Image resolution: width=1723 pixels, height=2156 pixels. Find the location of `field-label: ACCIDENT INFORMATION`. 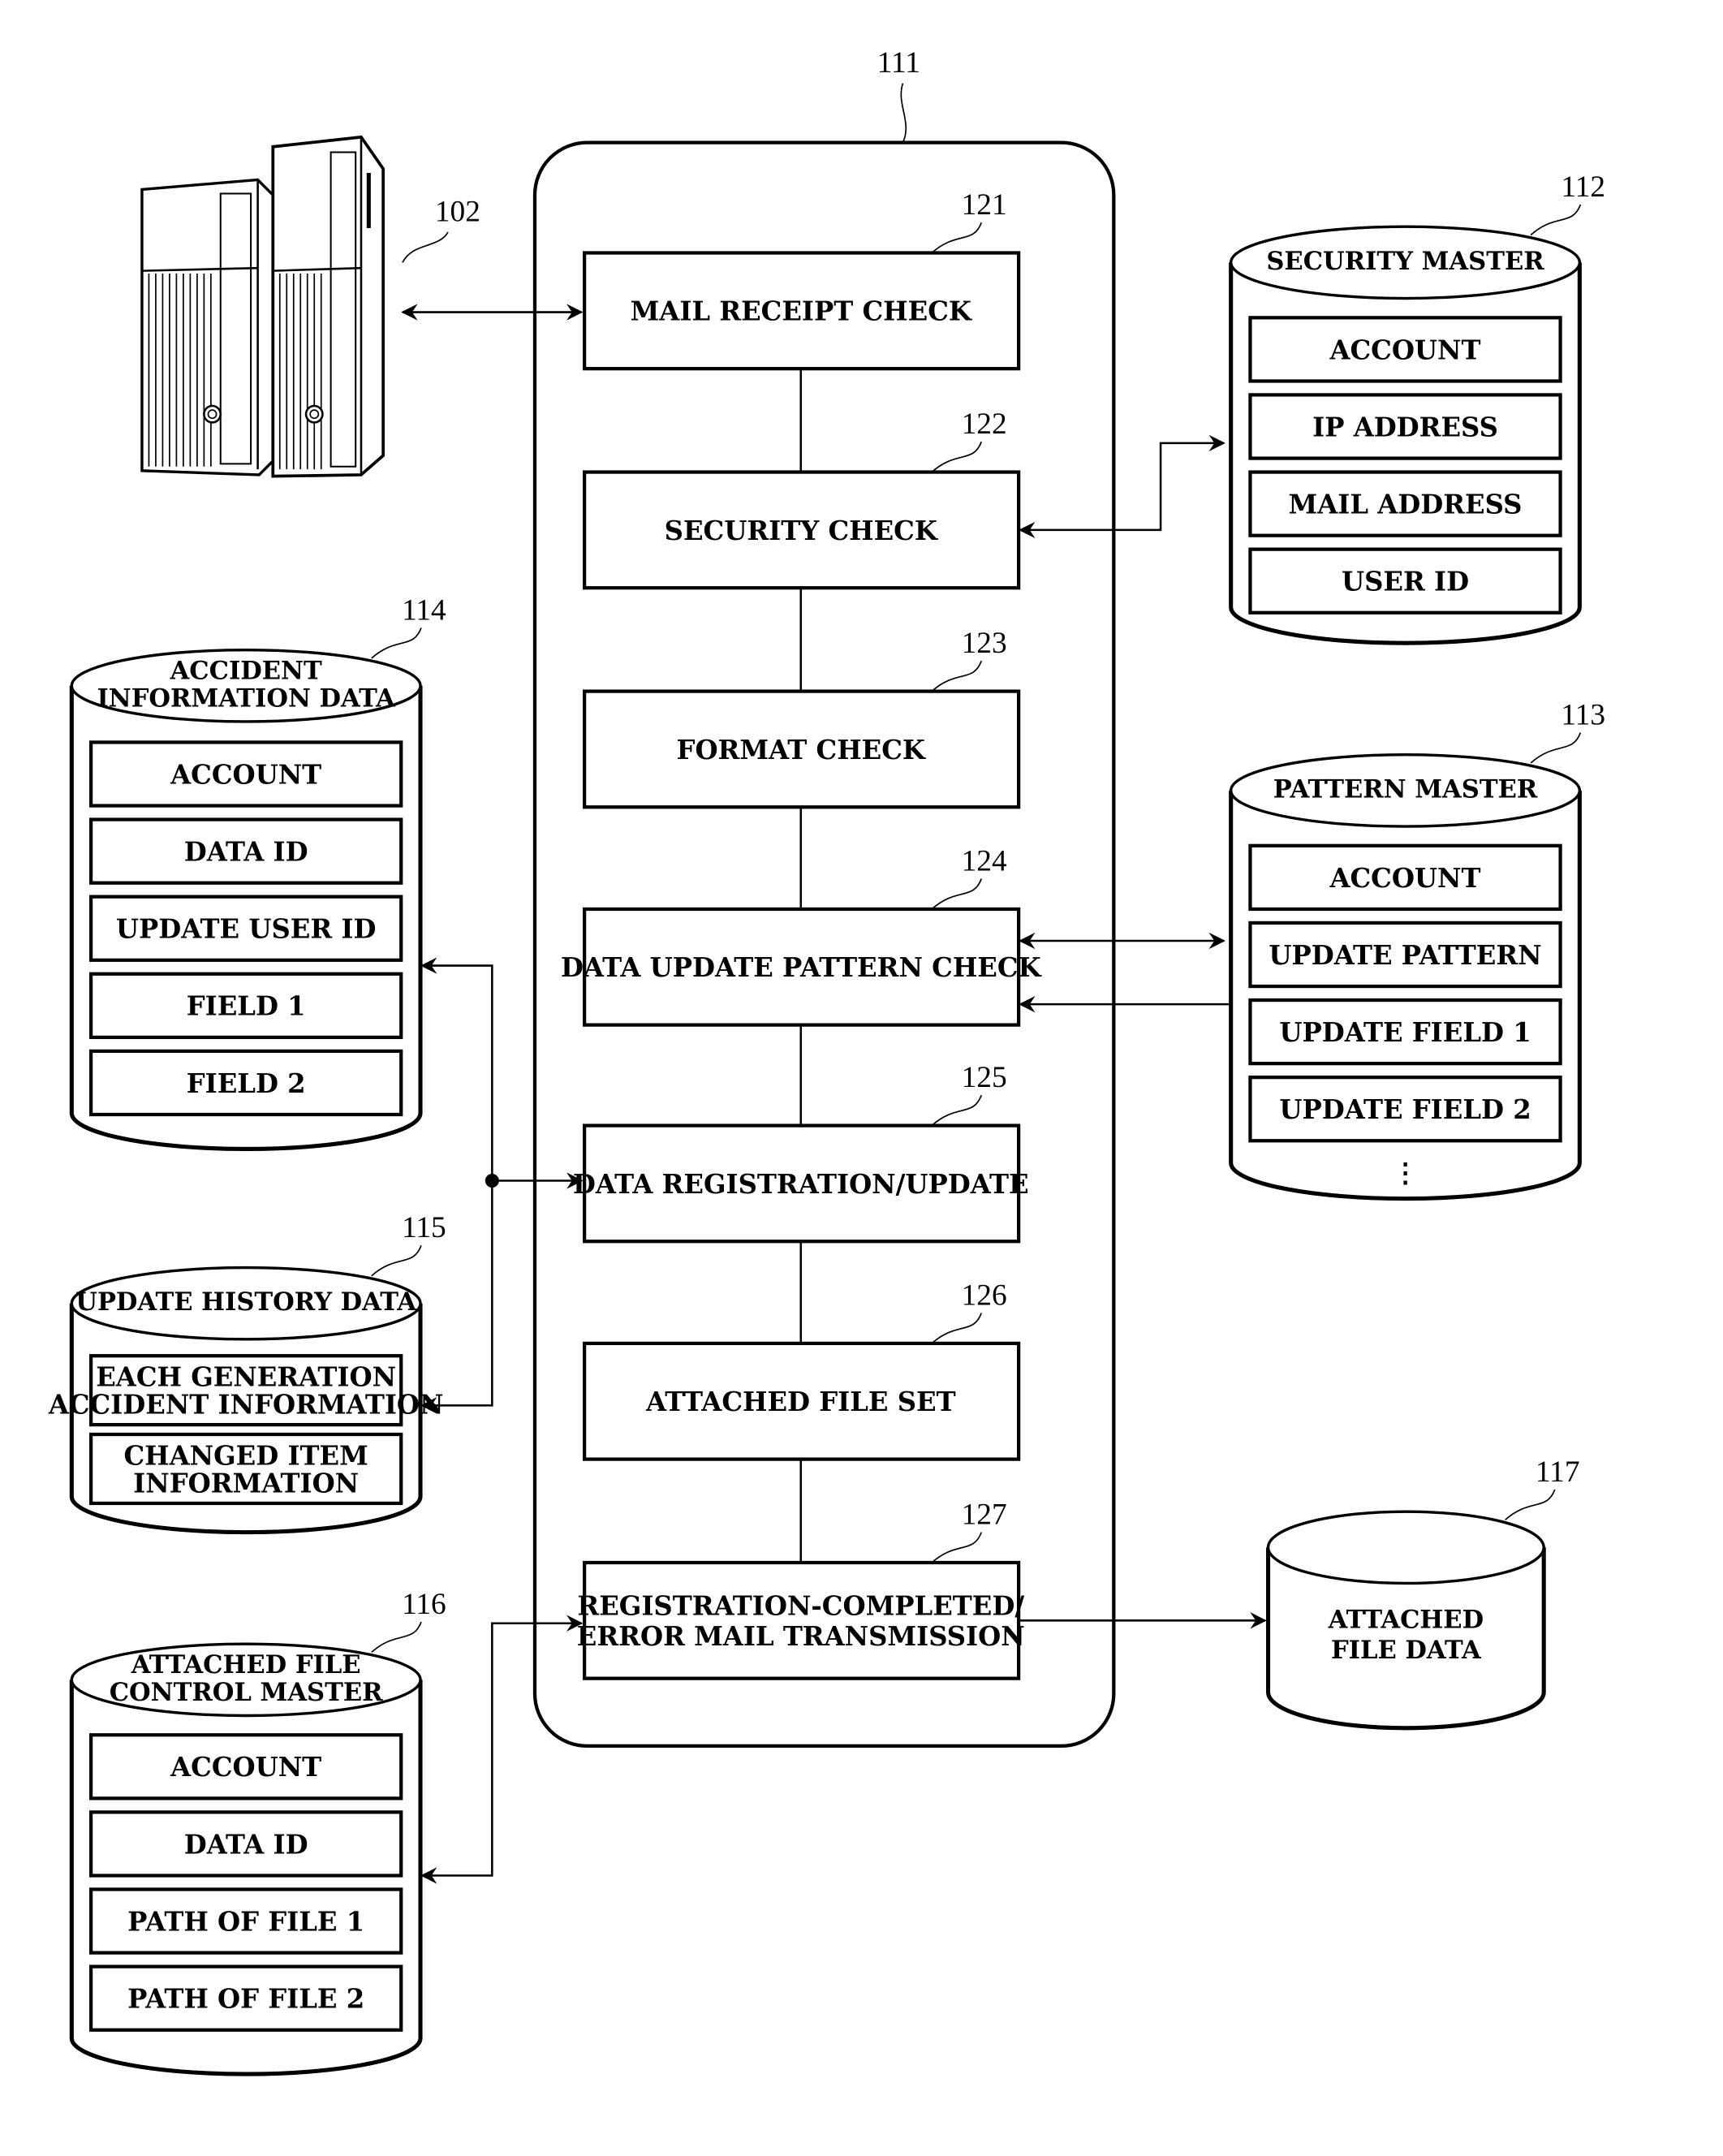

field-label: ACCIDENT INFORMATION is located at coordinates (246, 1405).